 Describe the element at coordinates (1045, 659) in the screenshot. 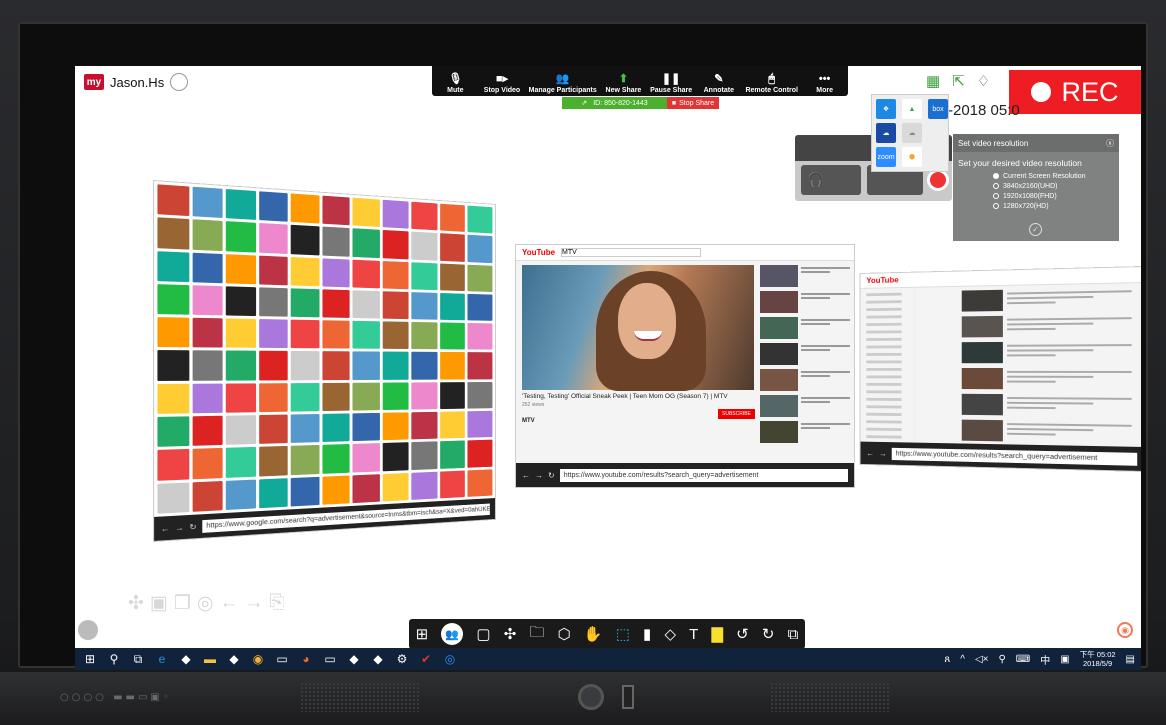

I see `ime-indicator: 中` at that location.